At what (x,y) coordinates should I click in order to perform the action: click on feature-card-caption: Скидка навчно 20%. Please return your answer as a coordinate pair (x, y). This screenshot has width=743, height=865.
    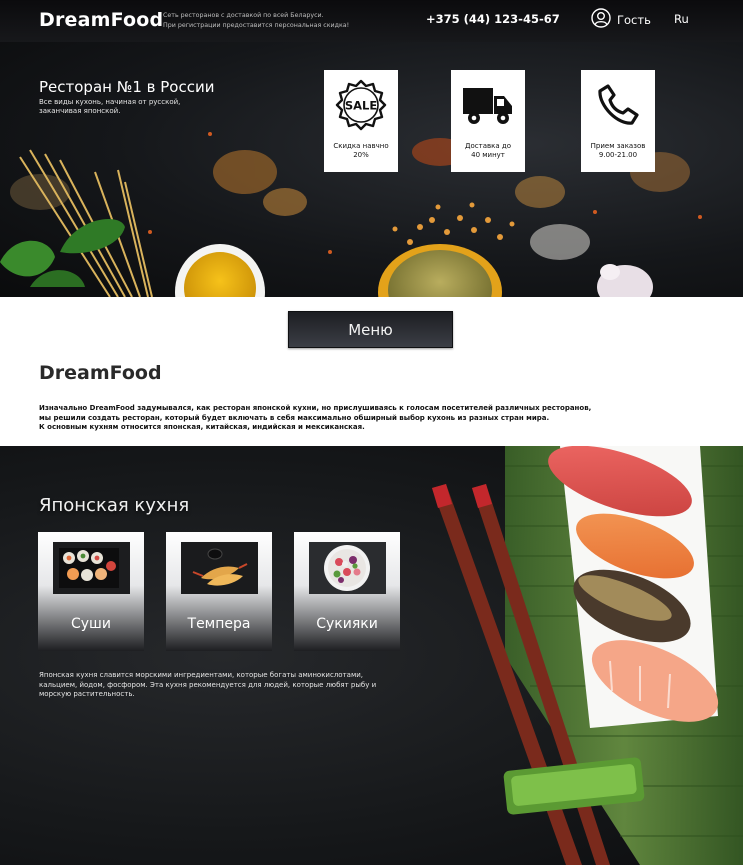
    Looking at the image, I should click on (361, 151).